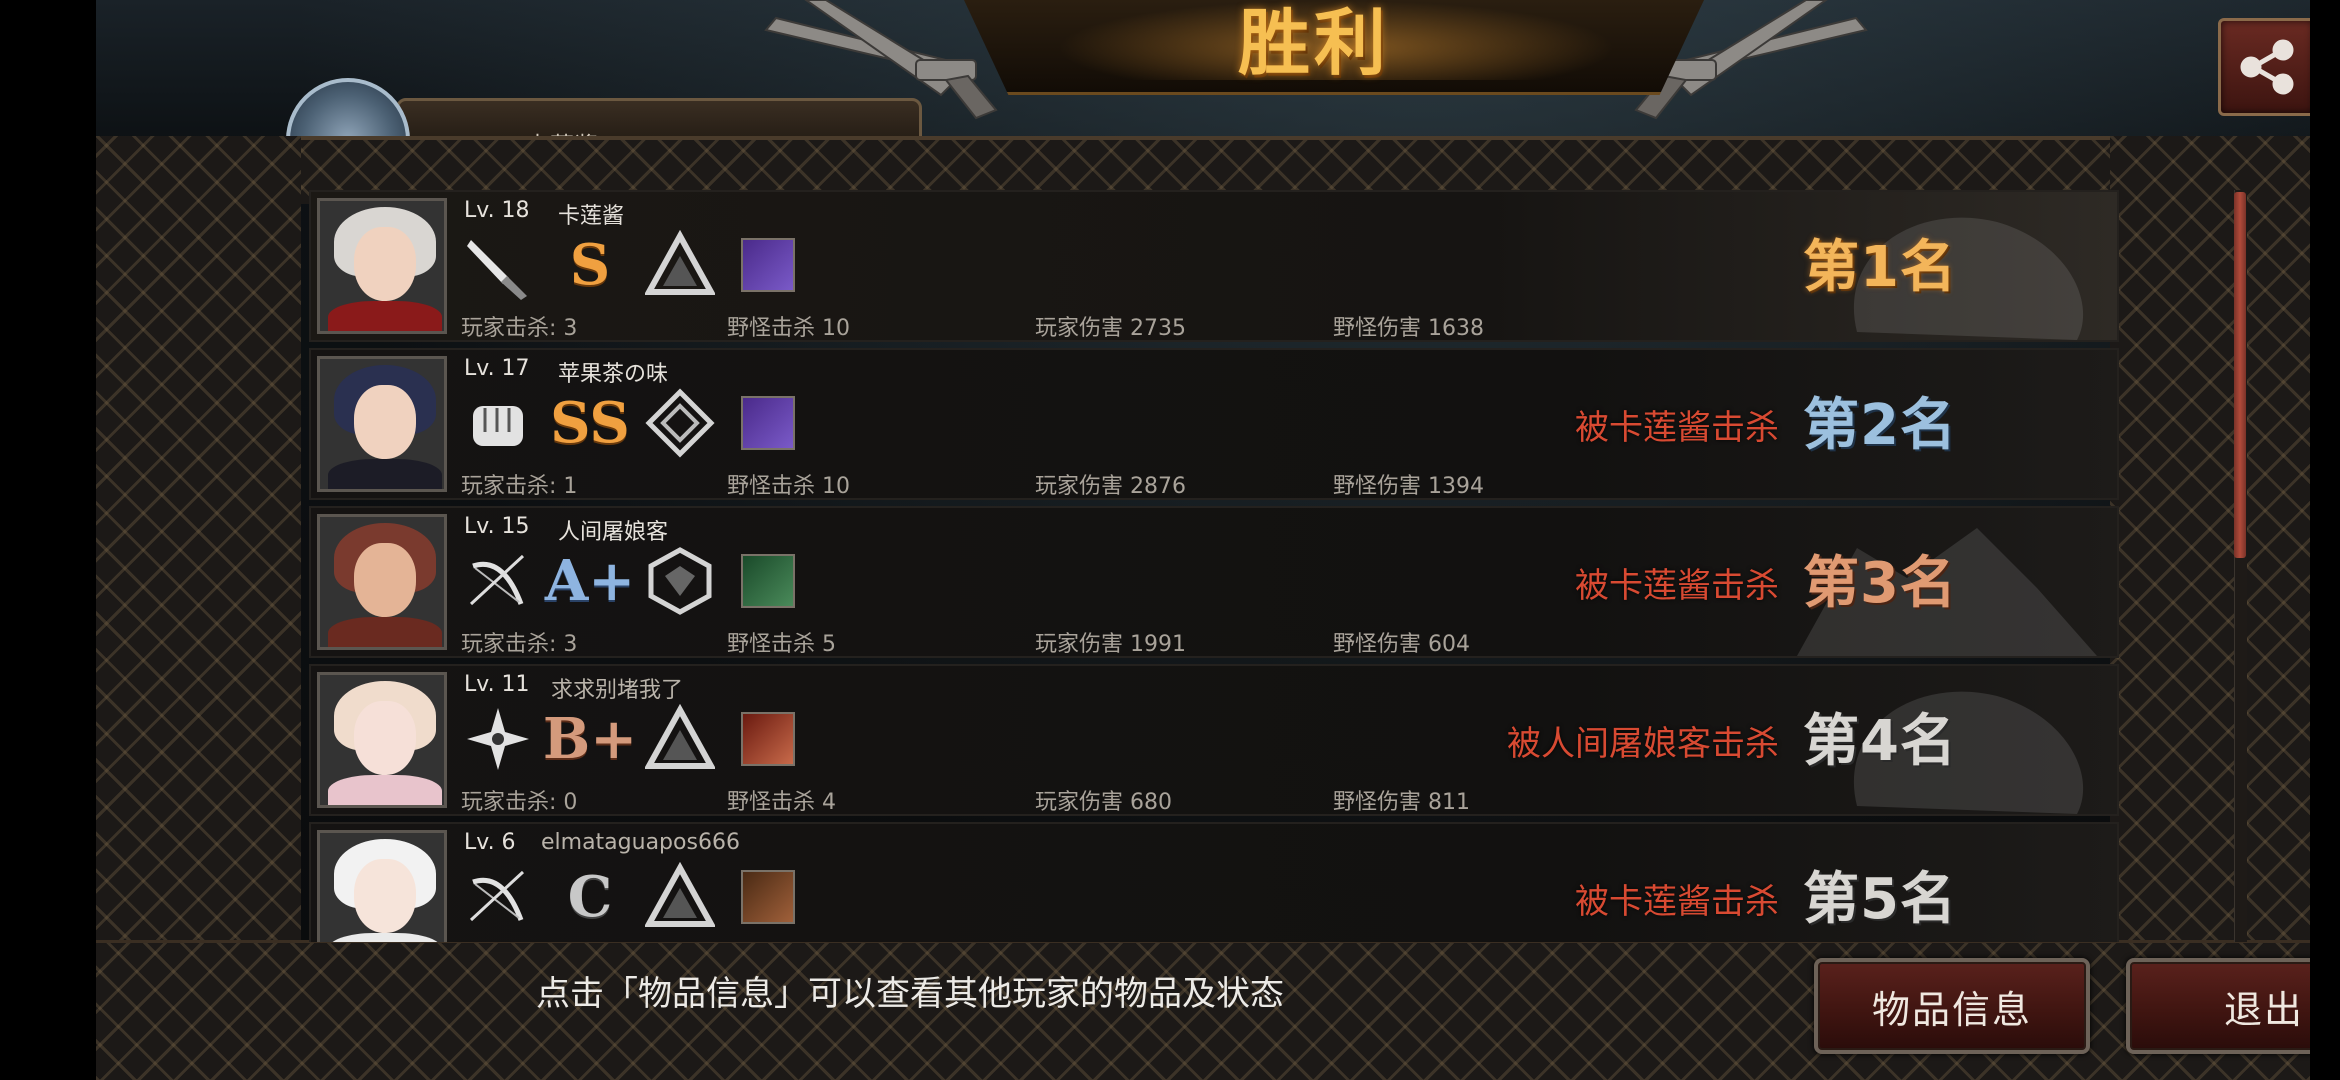  What do you see at coordinates (497, 684) in the screenshot?
I see `player-level: Lv. 11` at bounding box center [497, 684].